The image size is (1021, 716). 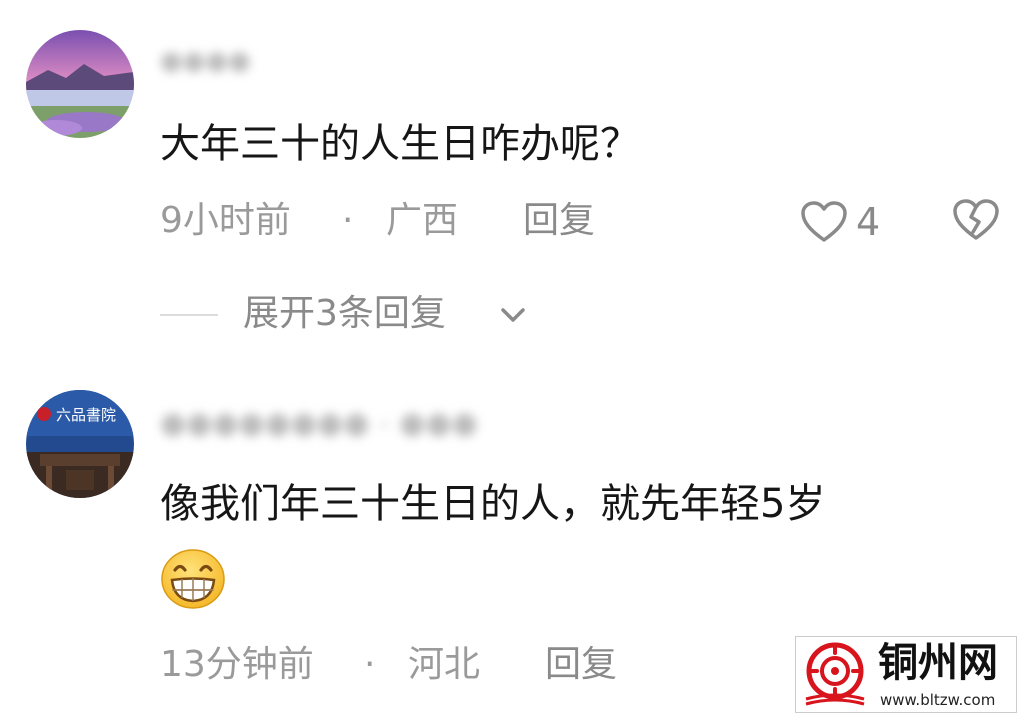 What do you see at coordinates (513, 315) in the screenshot?
I see `chevron-down-icon` at bounding box center [513, 315].